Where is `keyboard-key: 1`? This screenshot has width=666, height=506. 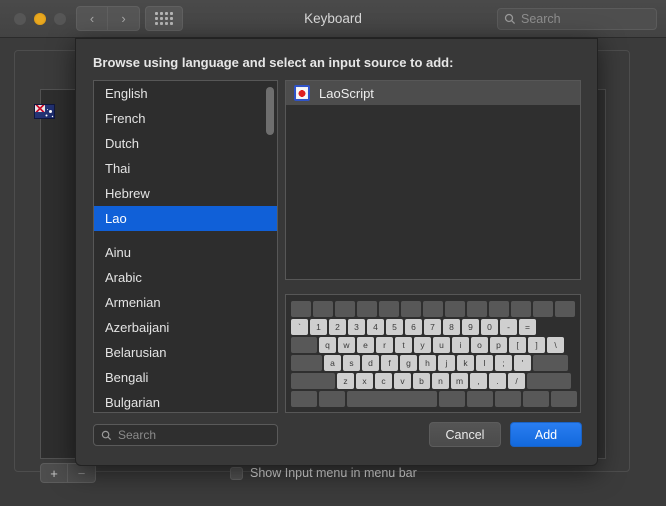 keyboard-key: 1 is located at coordinates (318, 327).